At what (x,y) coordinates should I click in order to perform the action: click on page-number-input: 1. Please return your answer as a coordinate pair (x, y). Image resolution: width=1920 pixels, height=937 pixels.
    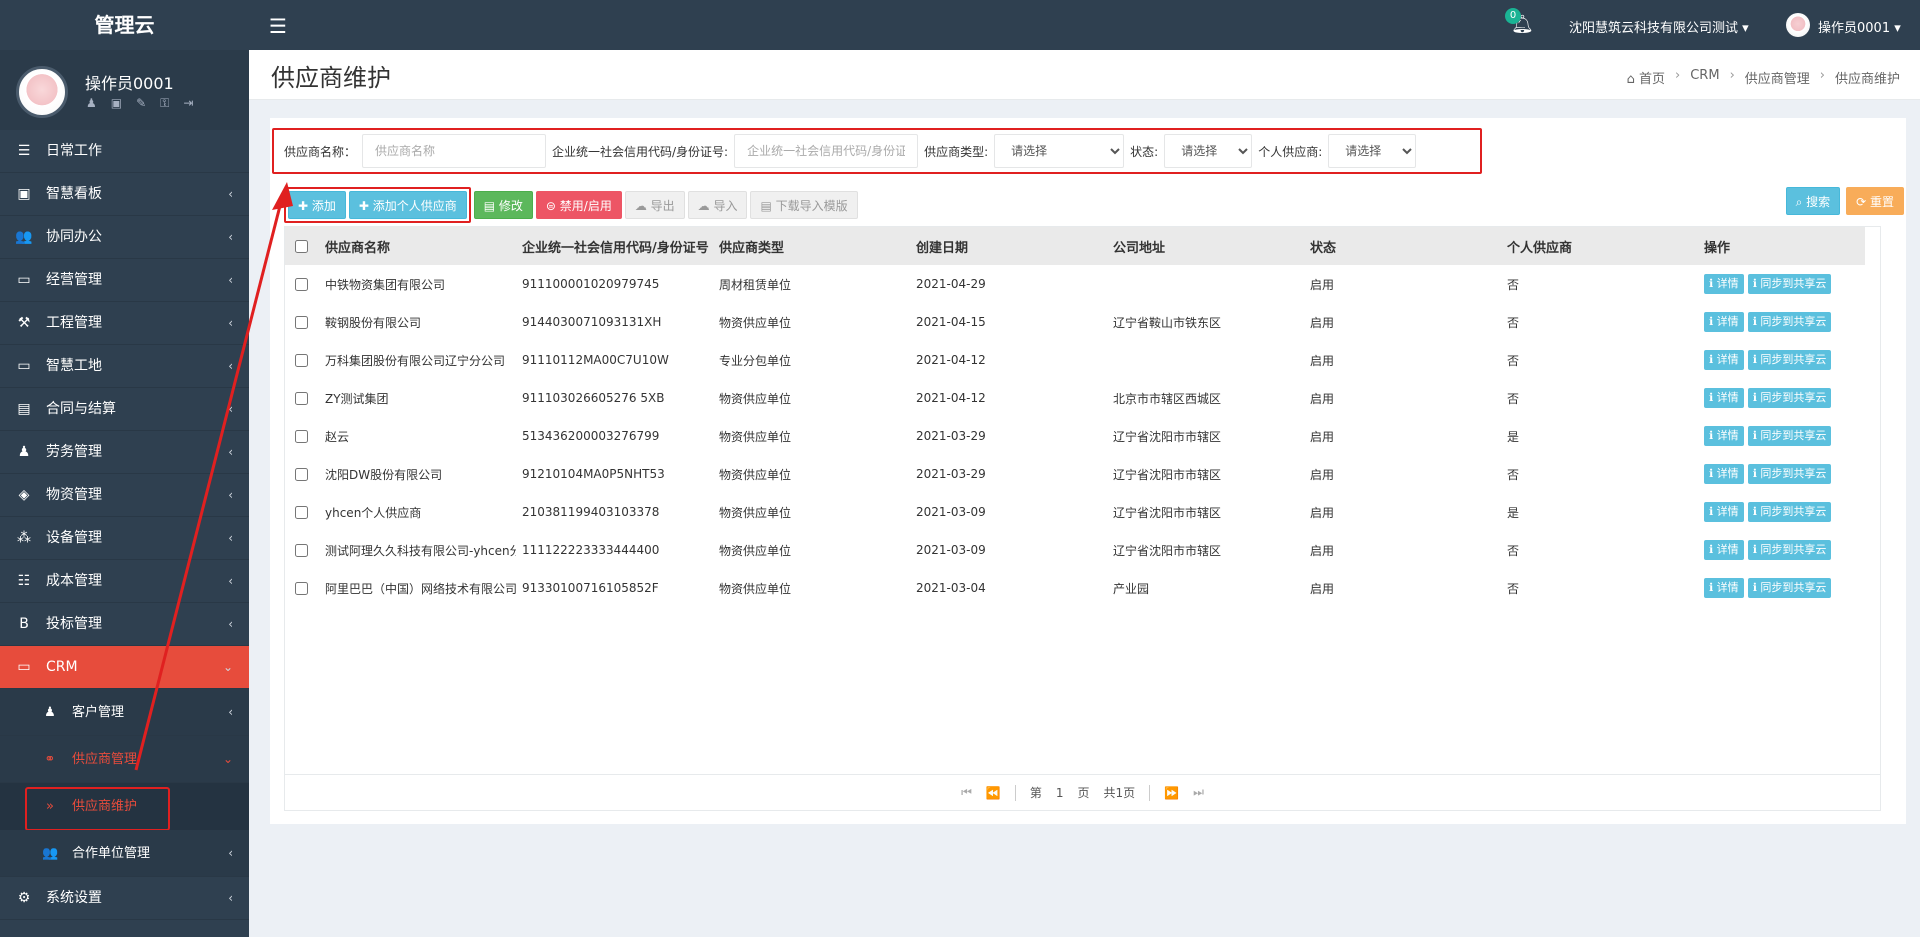
    Looking at the image, I should click on (1060, 793).